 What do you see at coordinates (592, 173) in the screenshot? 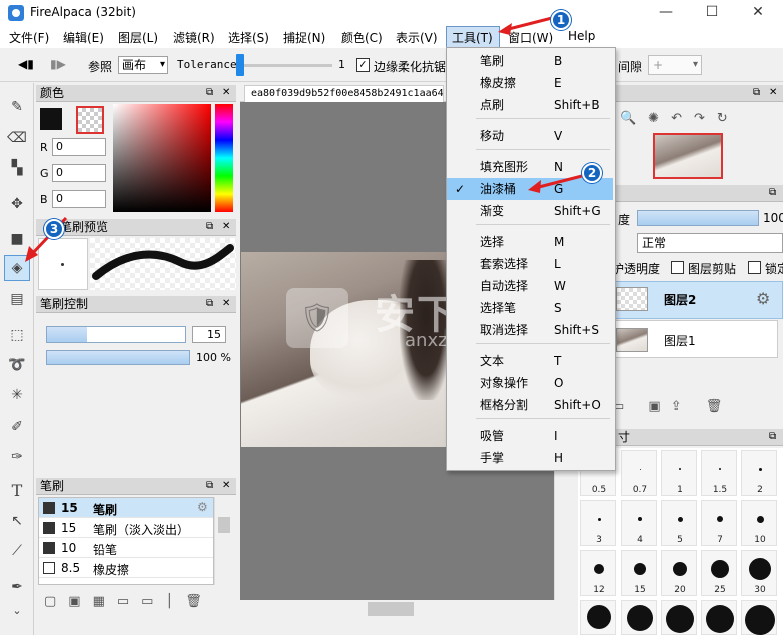
I see `callout-badge-2: 2` at bounding box center [592, 173].